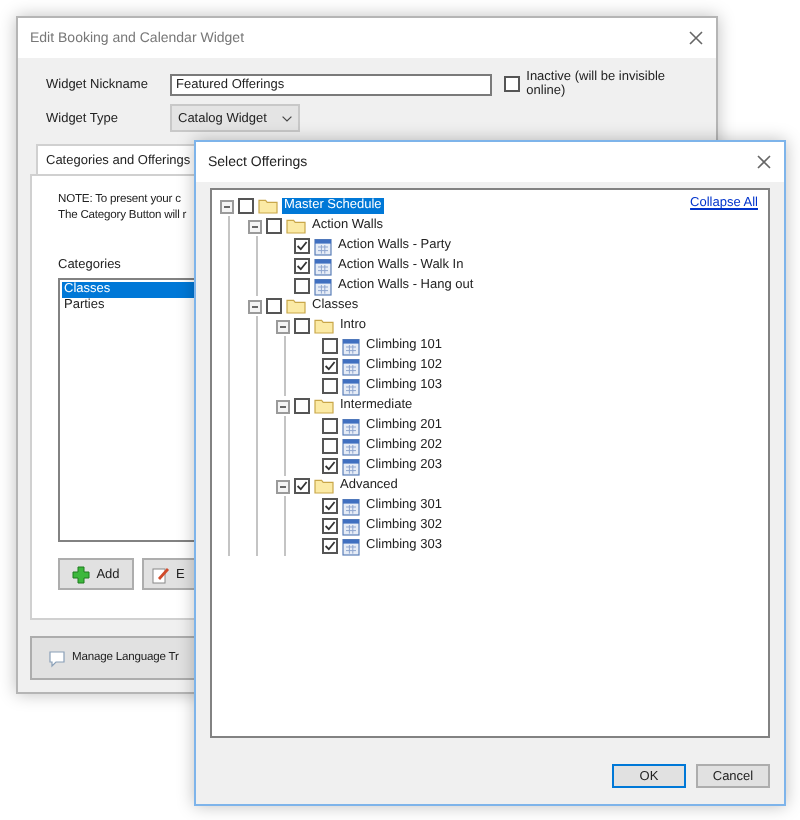 The height and width of the screenshot is (820, 800). Describe the element at coordinates (57, 658) in the screenshot. I see `speech-bubble-icon` at that location.